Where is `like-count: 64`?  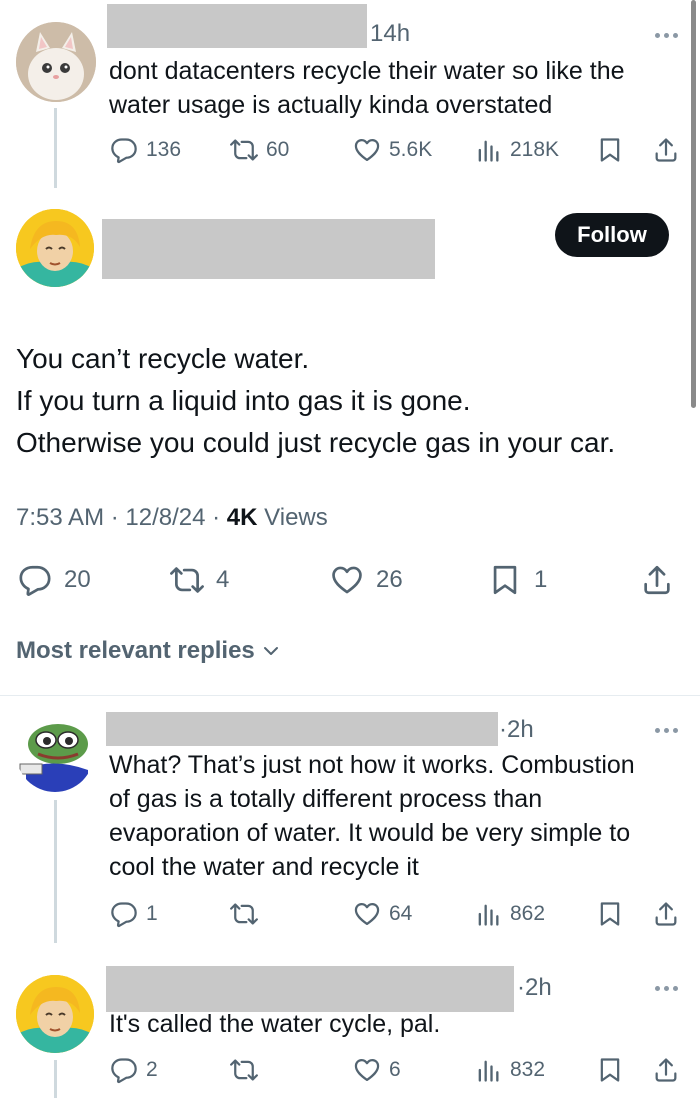
like-count: 64 is located at coordinates (401, 913).